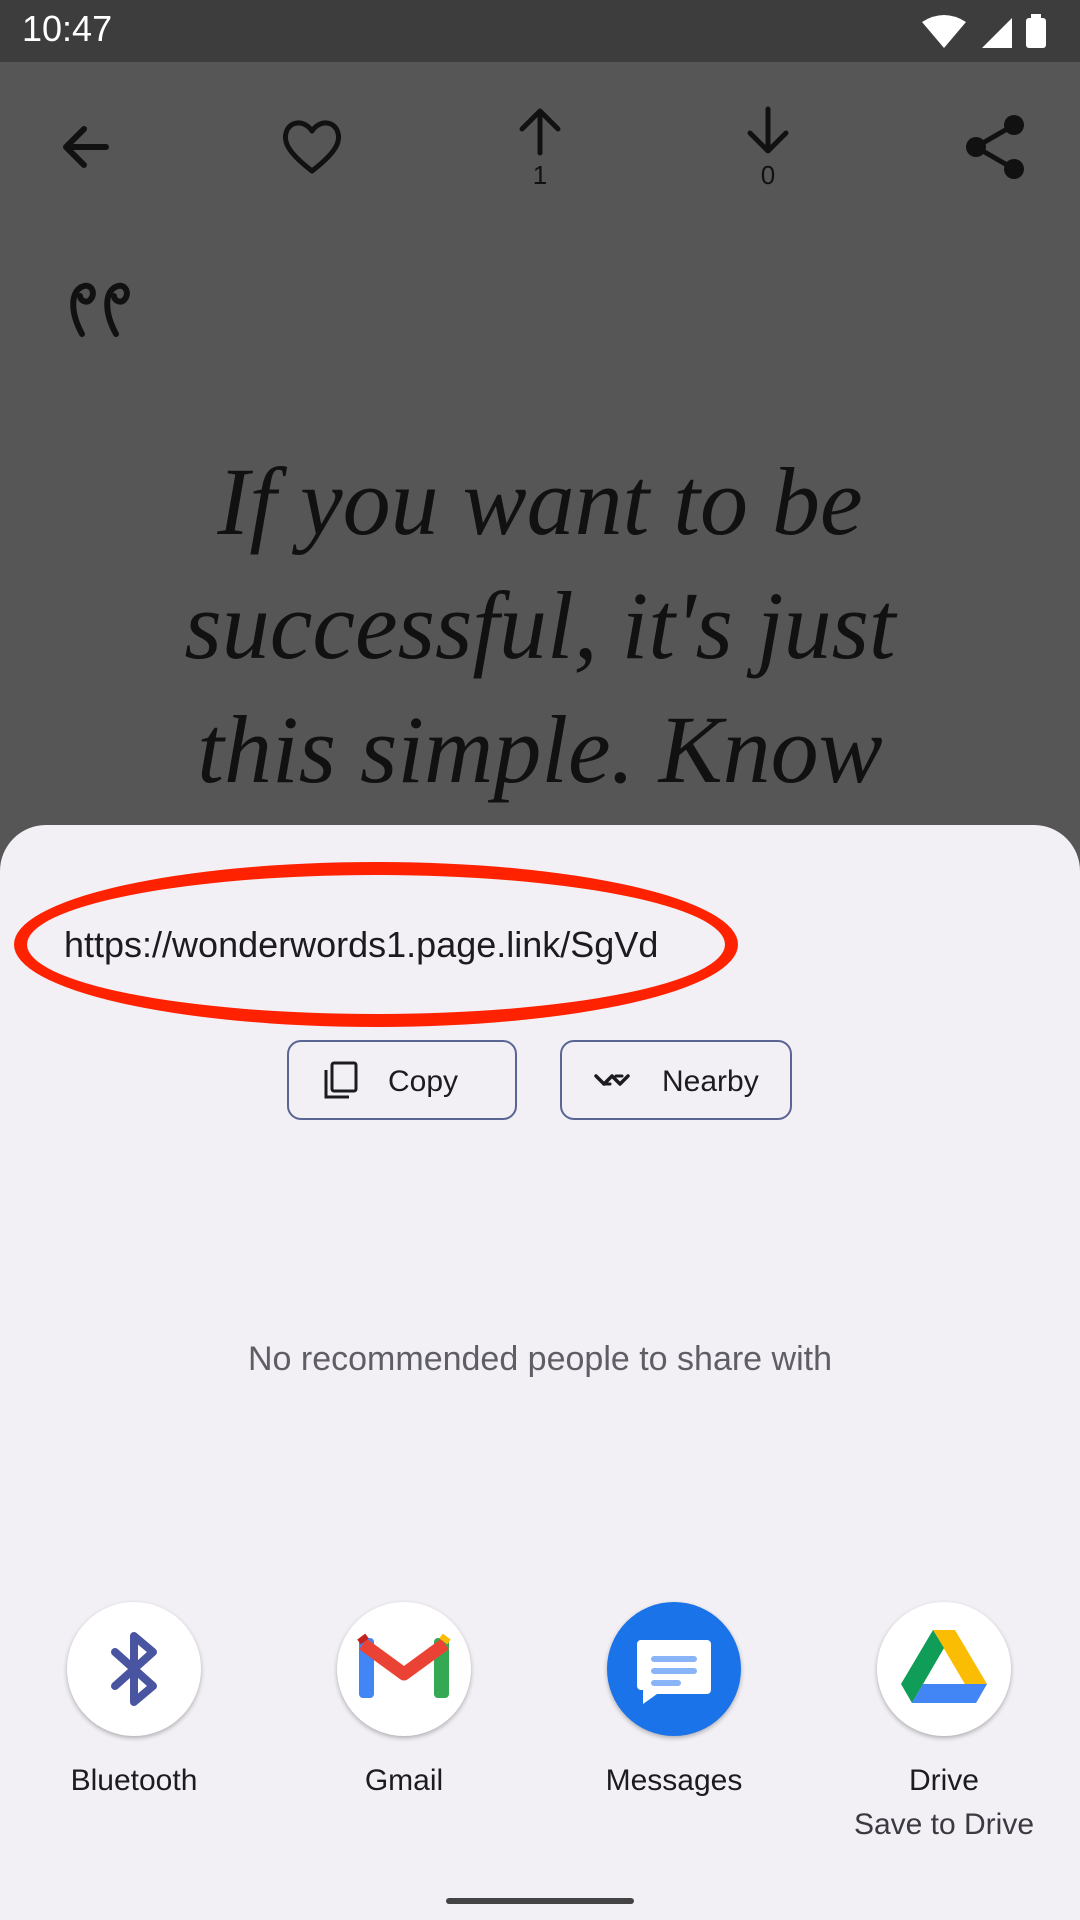 This screenshot has height=1920, width=1080. Describe the element at coordinates (540, 1901) in the screenshot. I see `gesture-home-bar` at that location.